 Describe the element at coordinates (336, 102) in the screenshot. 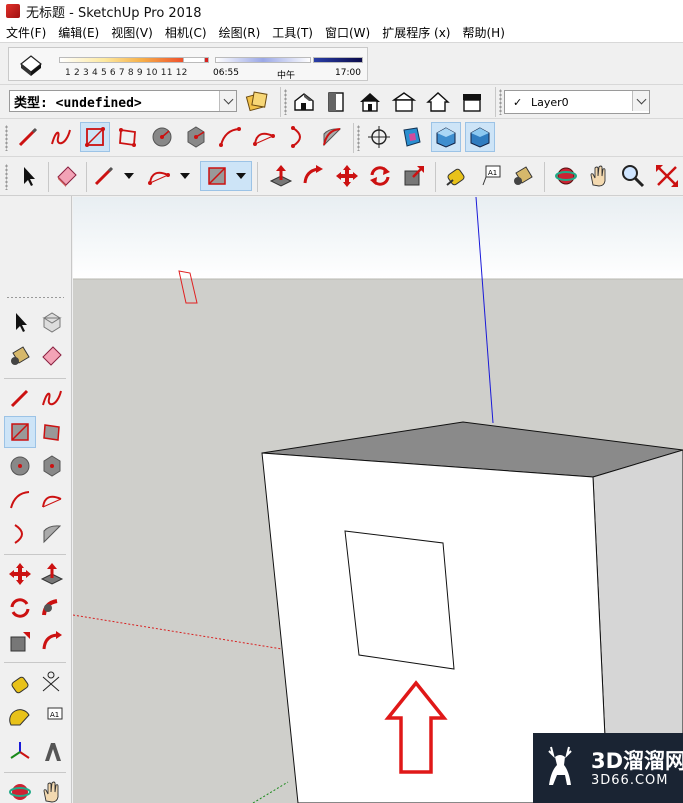

I see `top-view-button` at that location.